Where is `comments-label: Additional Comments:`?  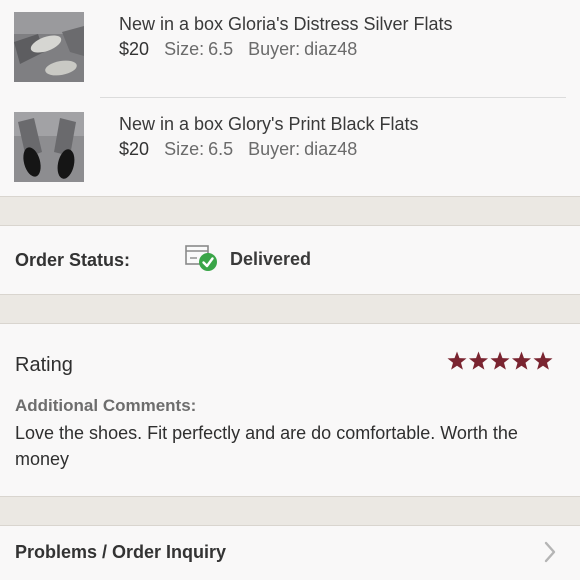
comments-label: Additional Comments: is located at coordinates (106, 405).